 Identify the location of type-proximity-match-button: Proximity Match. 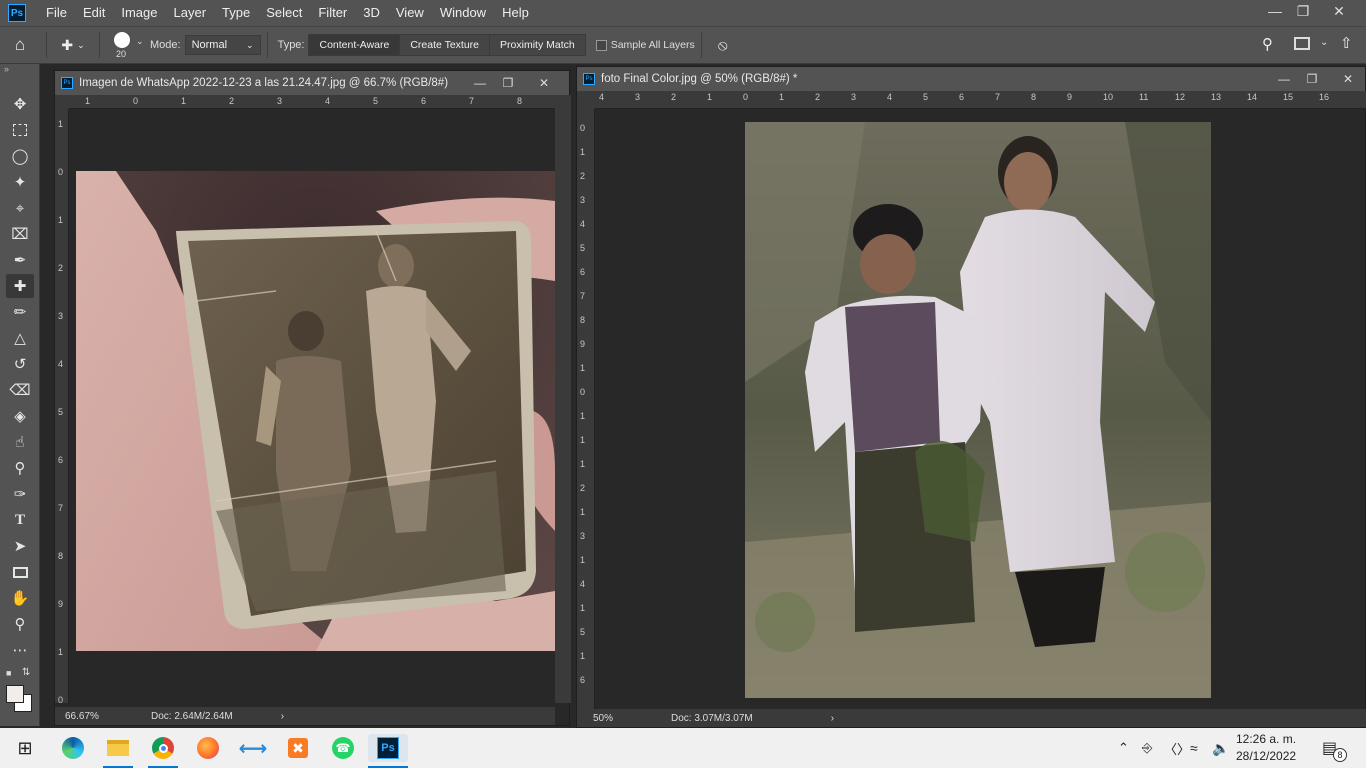
(537, 45).